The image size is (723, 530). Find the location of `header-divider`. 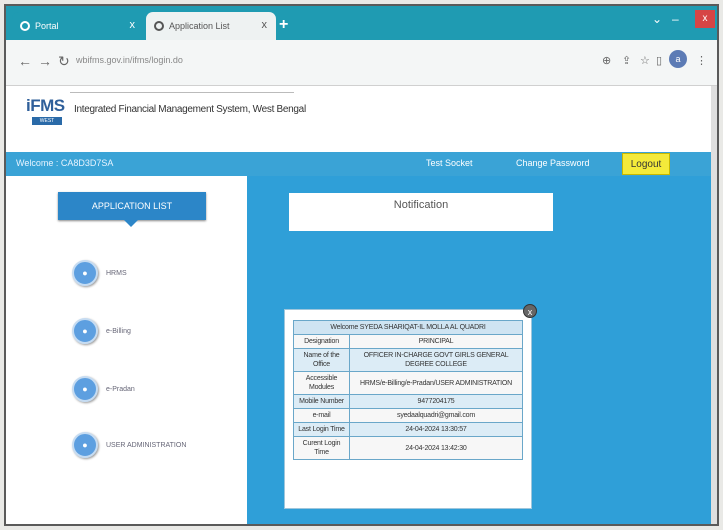

header-divider is located at coordinates (182, 92).